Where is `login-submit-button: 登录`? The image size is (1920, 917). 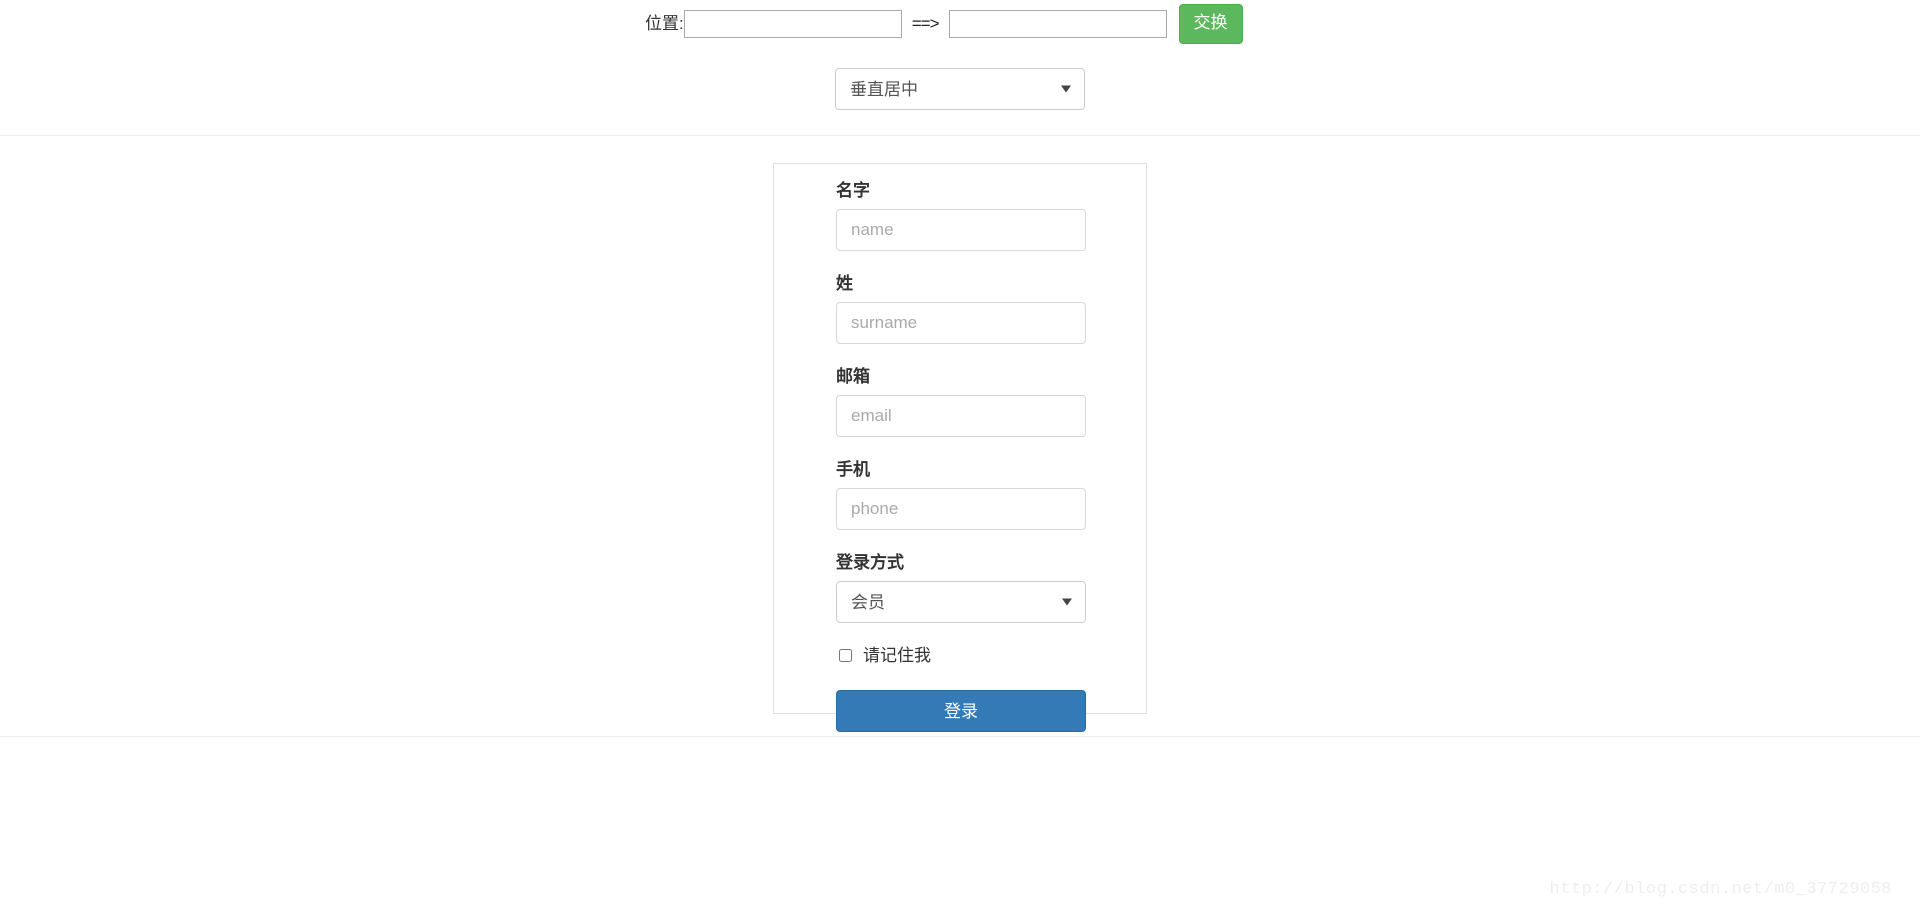
login-submit-button: 登录 is located at coordinates (961, 711).